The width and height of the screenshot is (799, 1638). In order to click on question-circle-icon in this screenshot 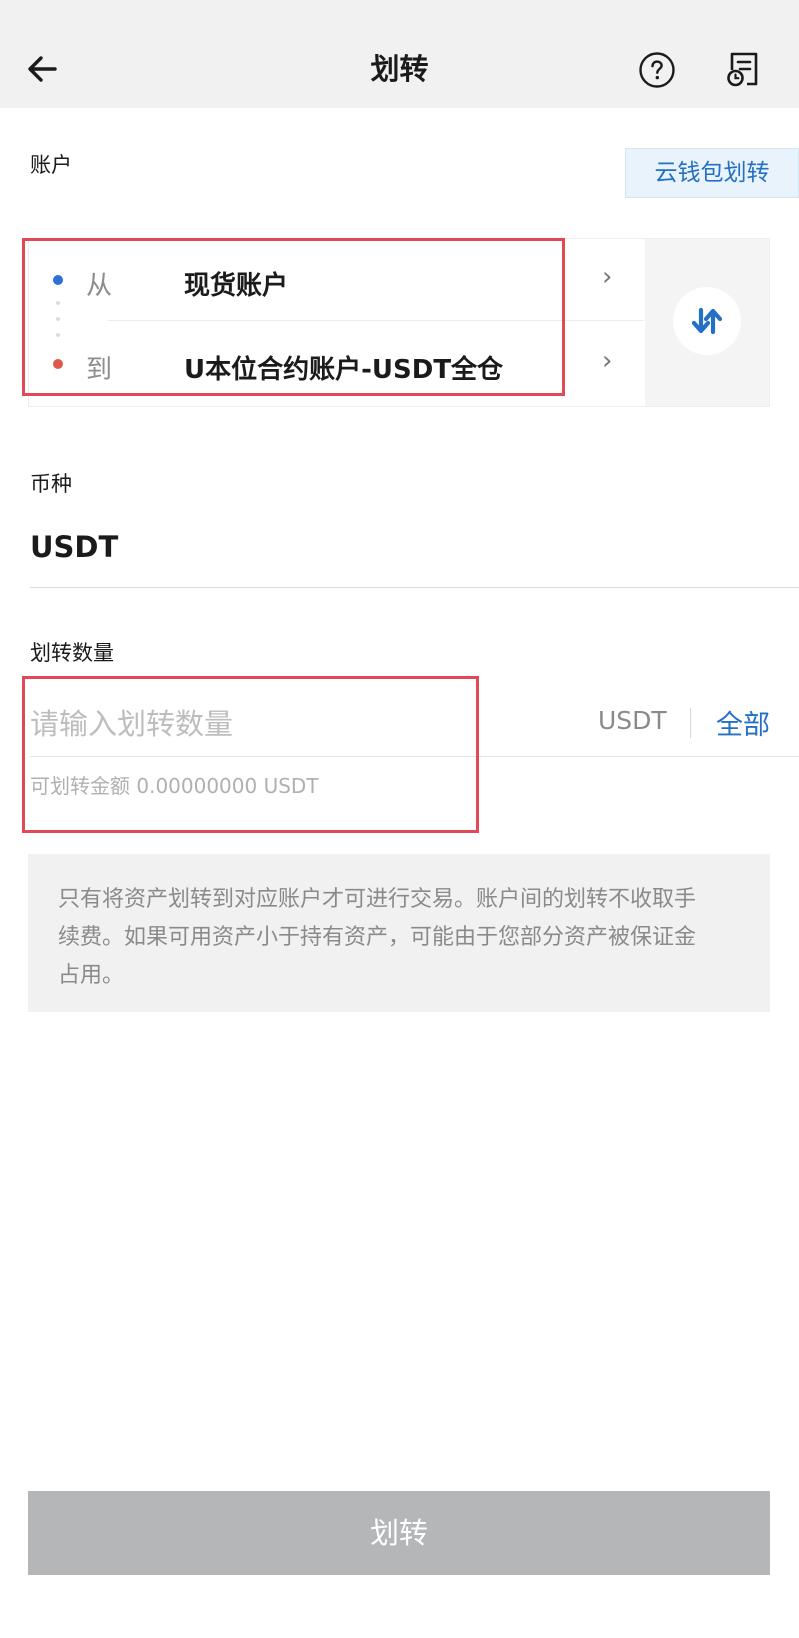, I will do `click(657, 70)`.